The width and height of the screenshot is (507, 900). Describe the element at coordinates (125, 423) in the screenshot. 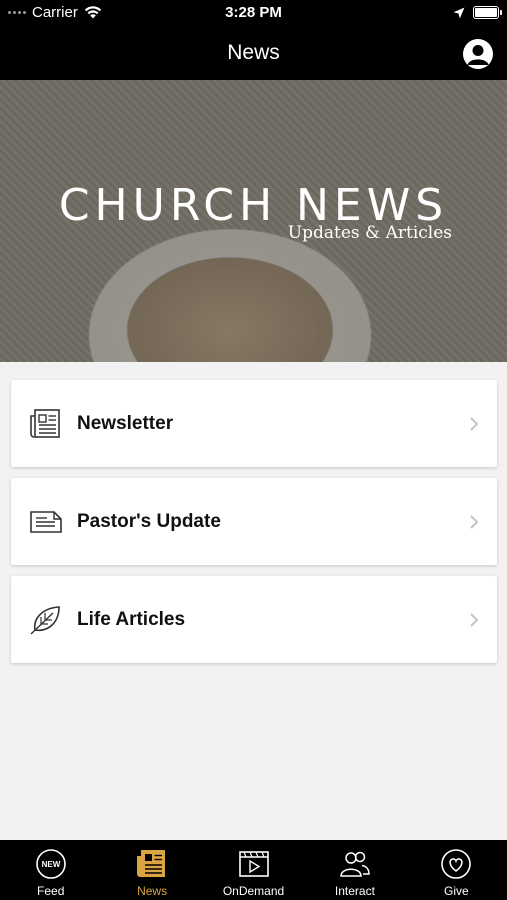

I see `menu-item-label: Newsletter` at that location.